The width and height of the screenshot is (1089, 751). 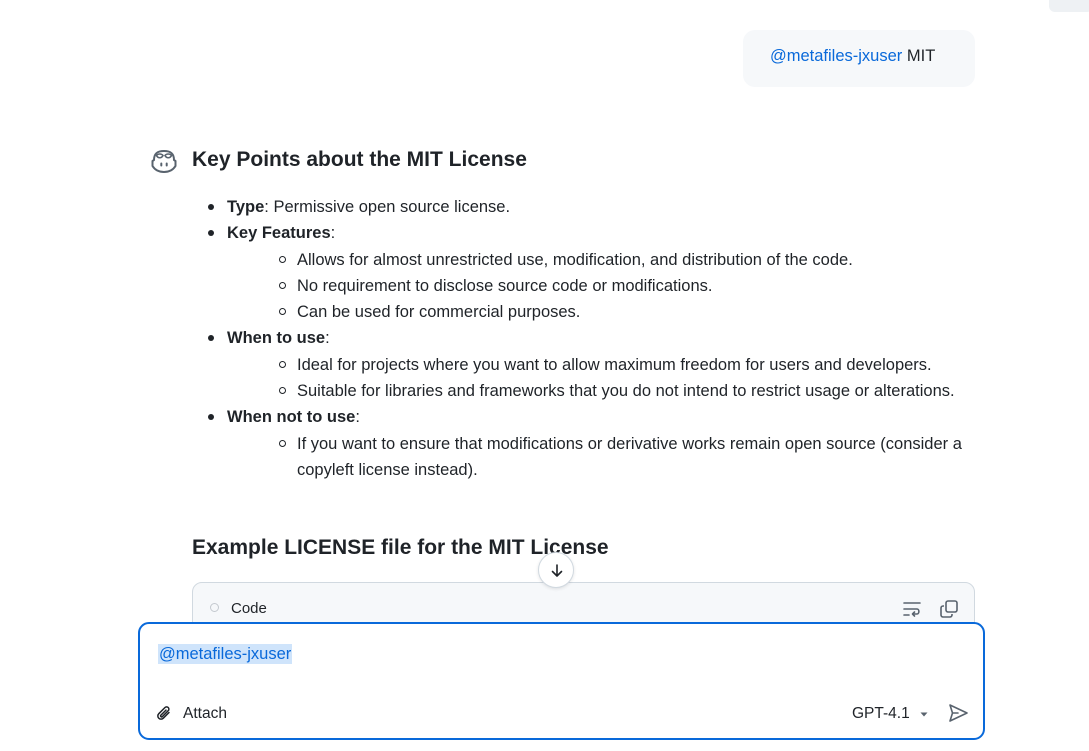 What do you see at coordinates (1069, 6) in the screenshot?
I see `top-right-control` at bounding box center [1069, 6].